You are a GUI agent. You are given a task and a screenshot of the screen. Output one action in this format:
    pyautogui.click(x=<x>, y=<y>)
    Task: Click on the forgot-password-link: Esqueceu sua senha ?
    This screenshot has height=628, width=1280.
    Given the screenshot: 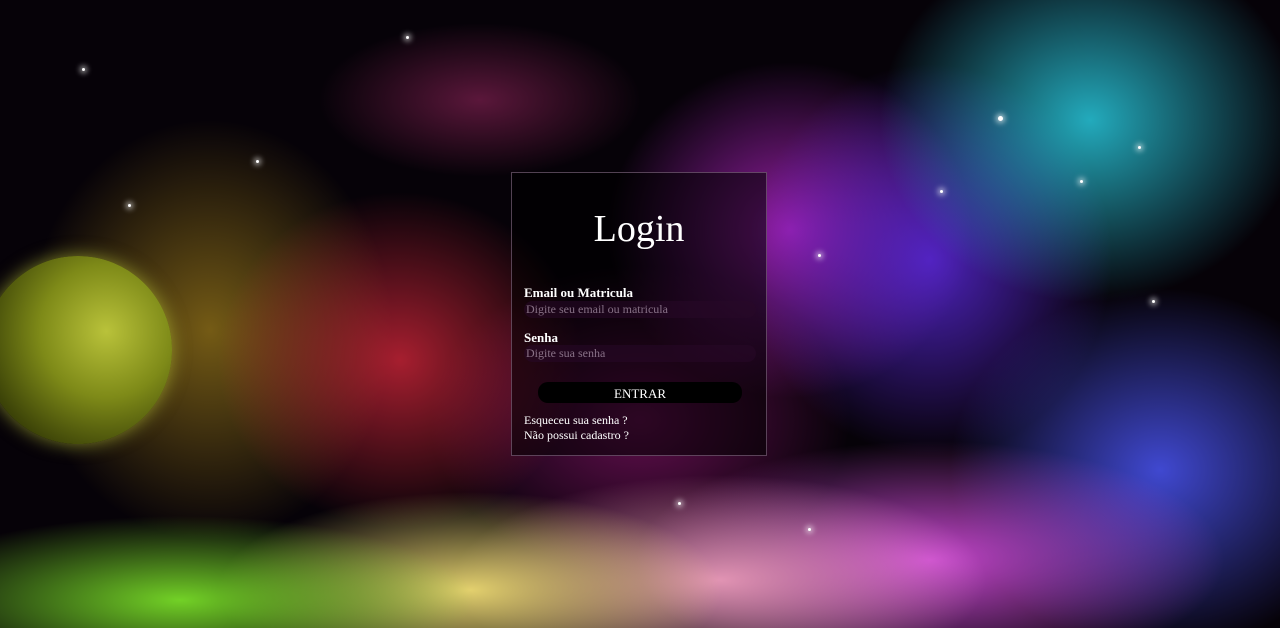 What is the action you would take?
    pyautogui.click(x=576, y=420)
    